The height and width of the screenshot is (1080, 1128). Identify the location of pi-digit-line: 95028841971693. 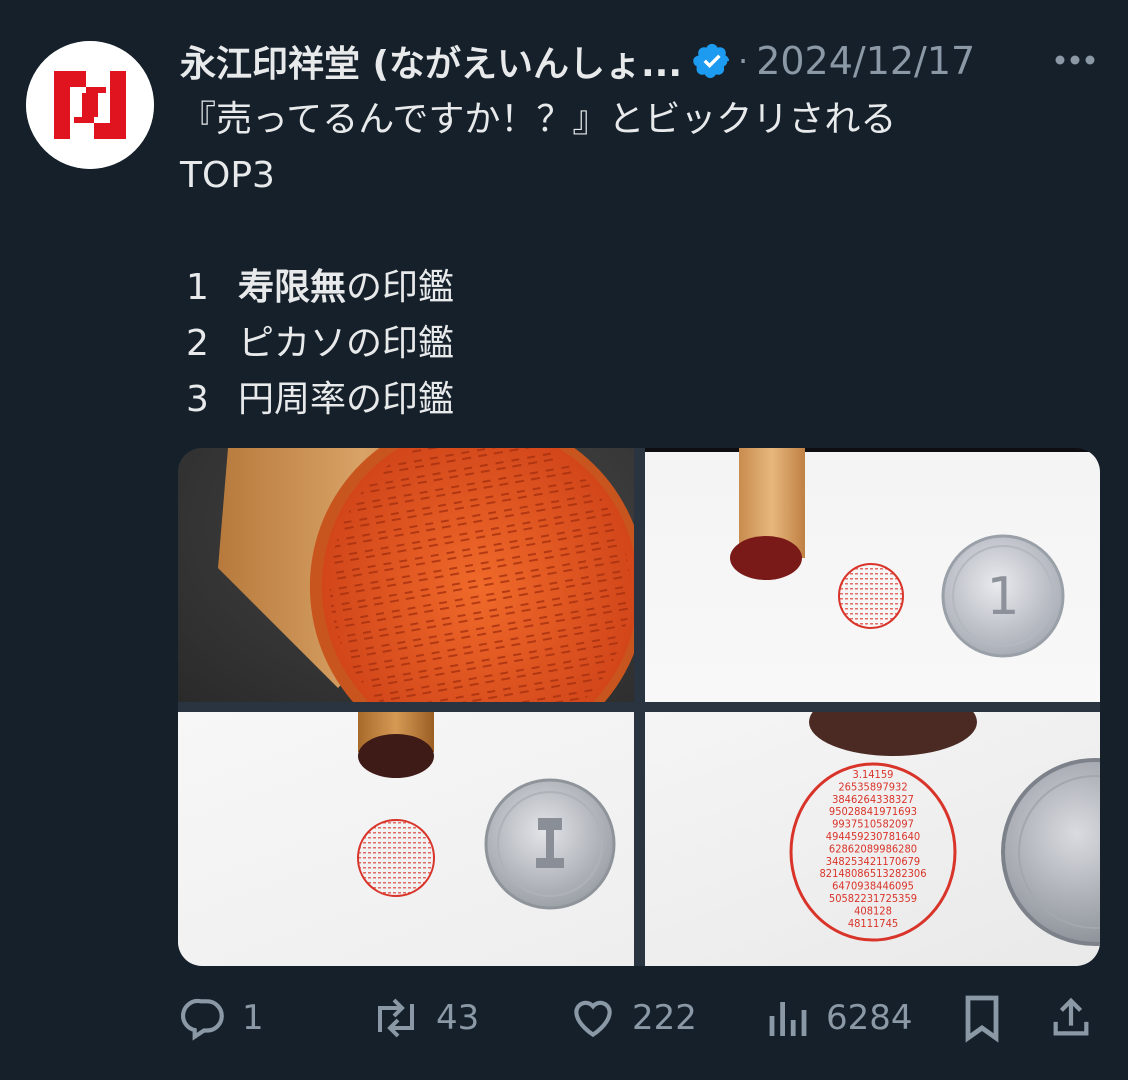
(873, 811).